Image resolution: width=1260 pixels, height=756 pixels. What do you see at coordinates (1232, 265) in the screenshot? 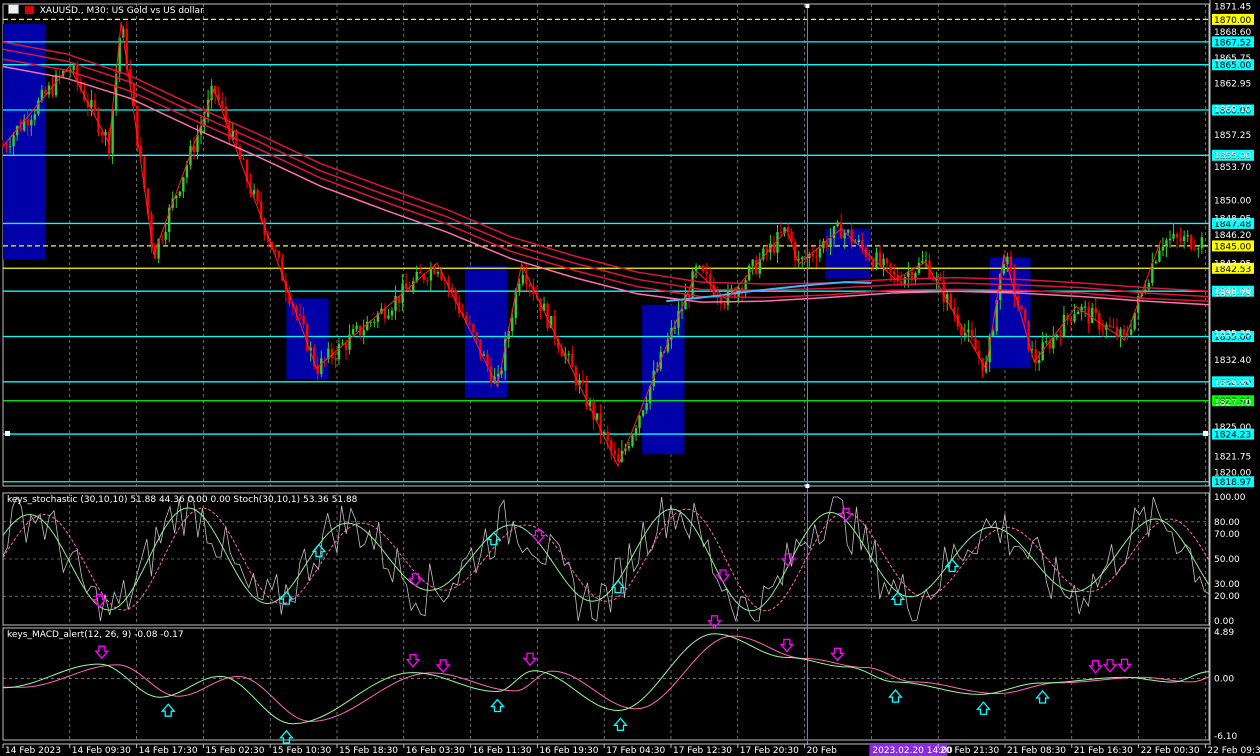
I see `price-axis-tick: 1843.05` at bounding box center [1232, 265].